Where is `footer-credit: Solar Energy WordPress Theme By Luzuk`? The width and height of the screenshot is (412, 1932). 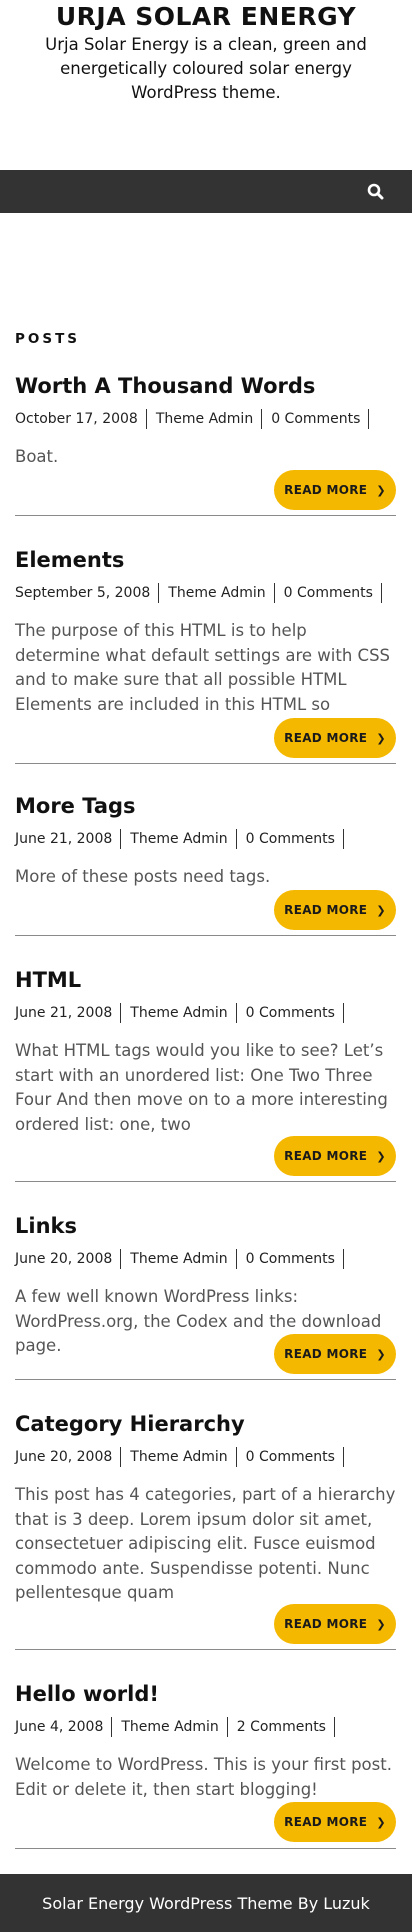
footer-credit: Solar Energy WordPress Theme By Luzuk is located at coordinates (206, 1903).